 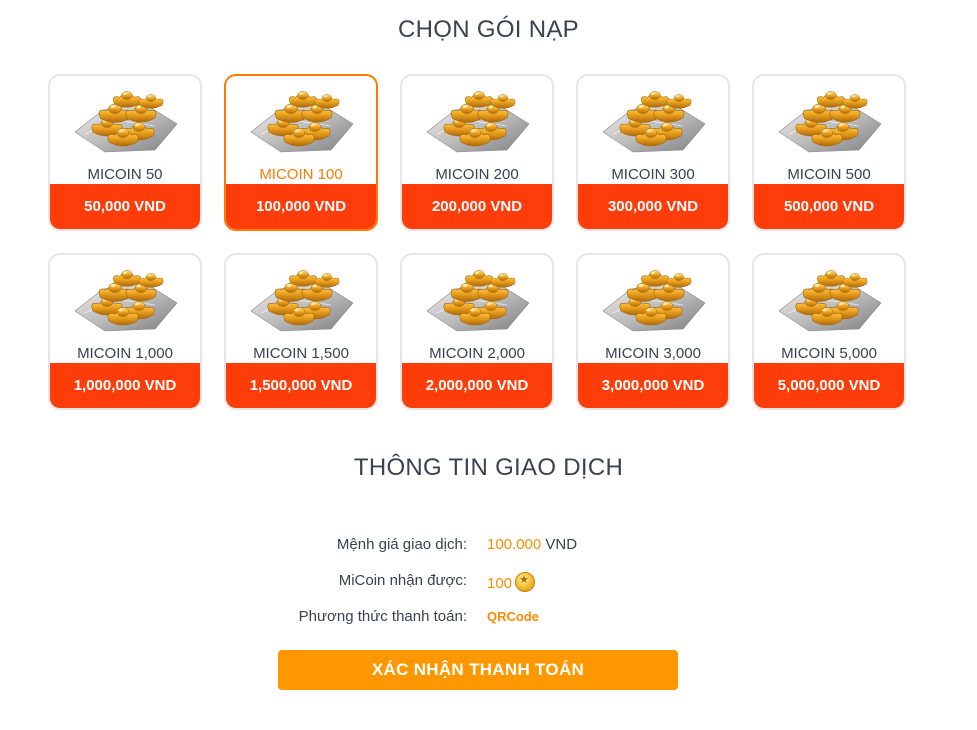 I want to click on package-card: MICOIN 1,000 1,000,000 VND, so click(x=125, y=331).